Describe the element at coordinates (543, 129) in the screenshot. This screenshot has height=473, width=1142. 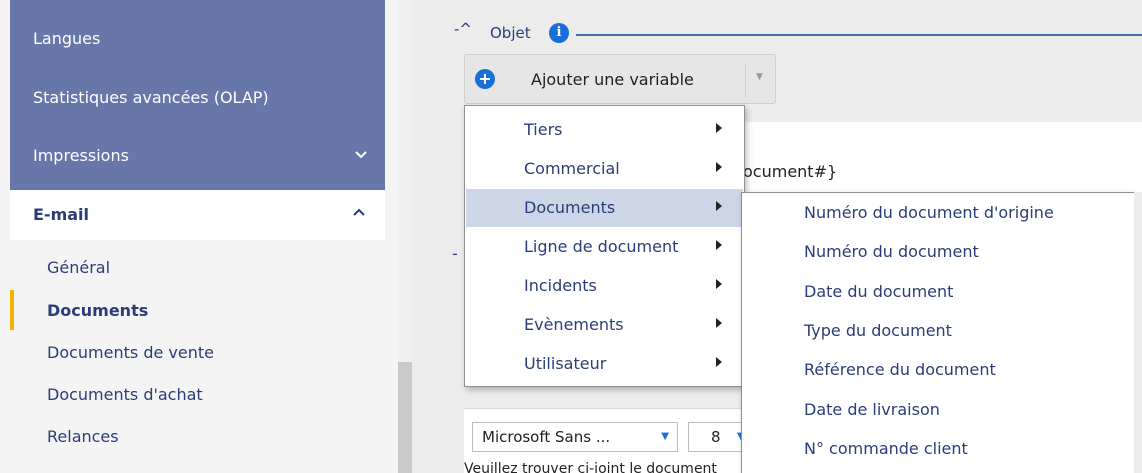
I see `menu-item-label: Tiers` at that location.